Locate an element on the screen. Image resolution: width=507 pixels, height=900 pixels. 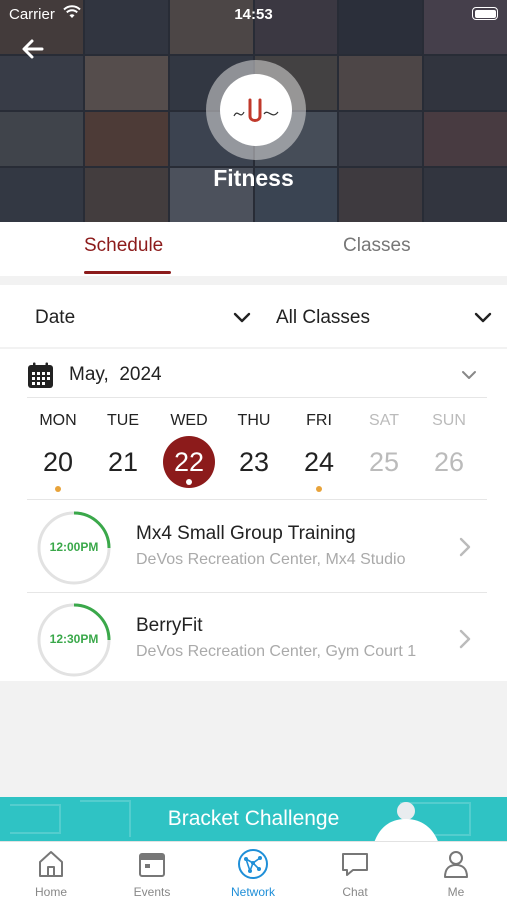
day-number-cell: 20 is located at coordinates (58, 464).